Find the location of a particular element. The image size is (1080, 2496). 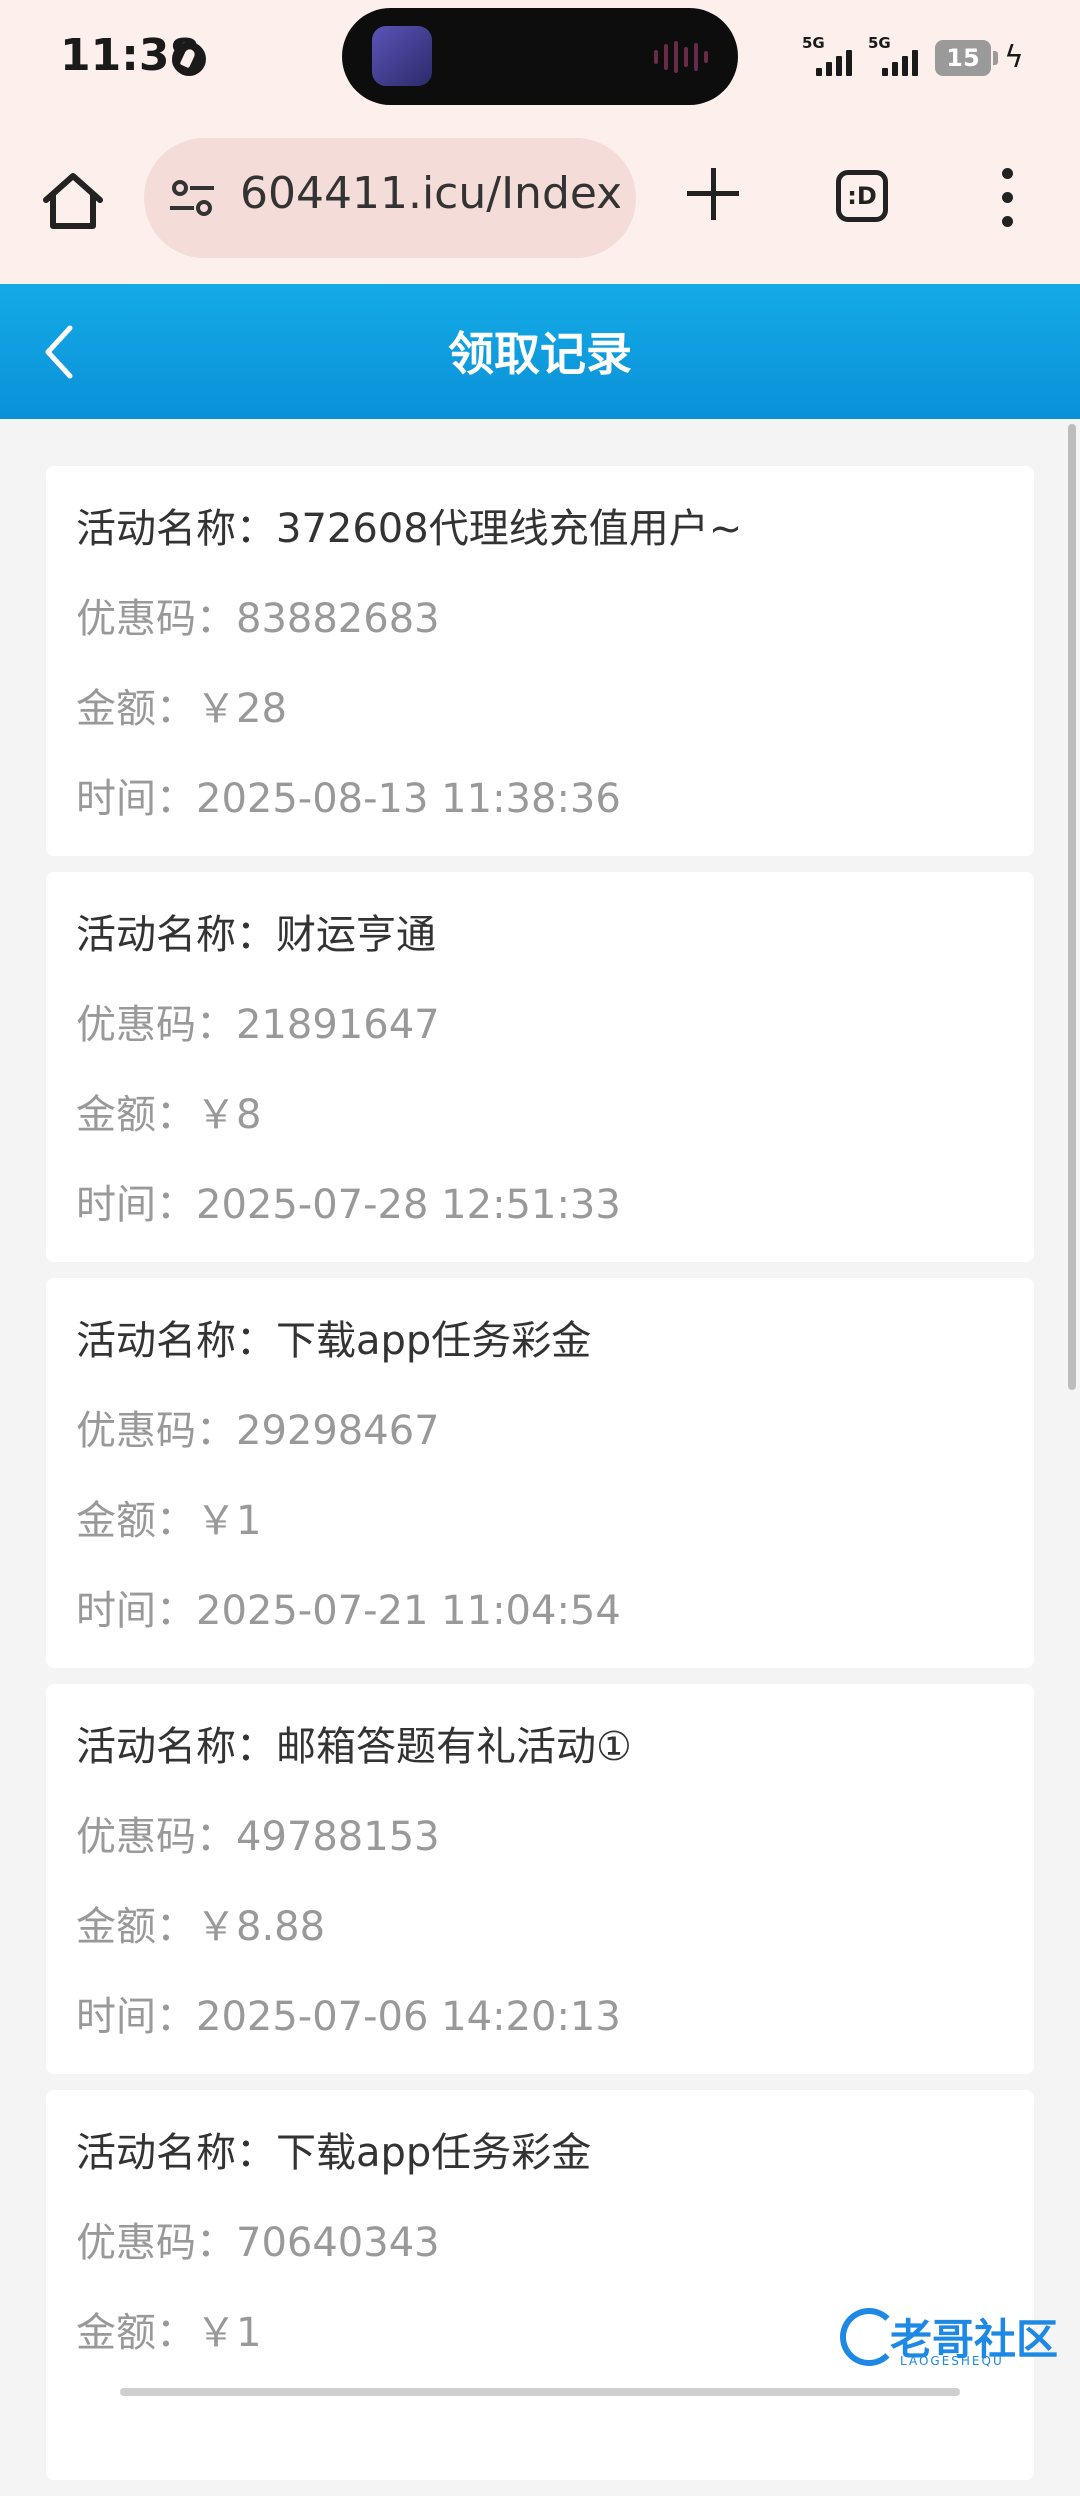

watermark-logo: 老哥社区 LAOGESHEQU is located at coordinates (955, 2336).